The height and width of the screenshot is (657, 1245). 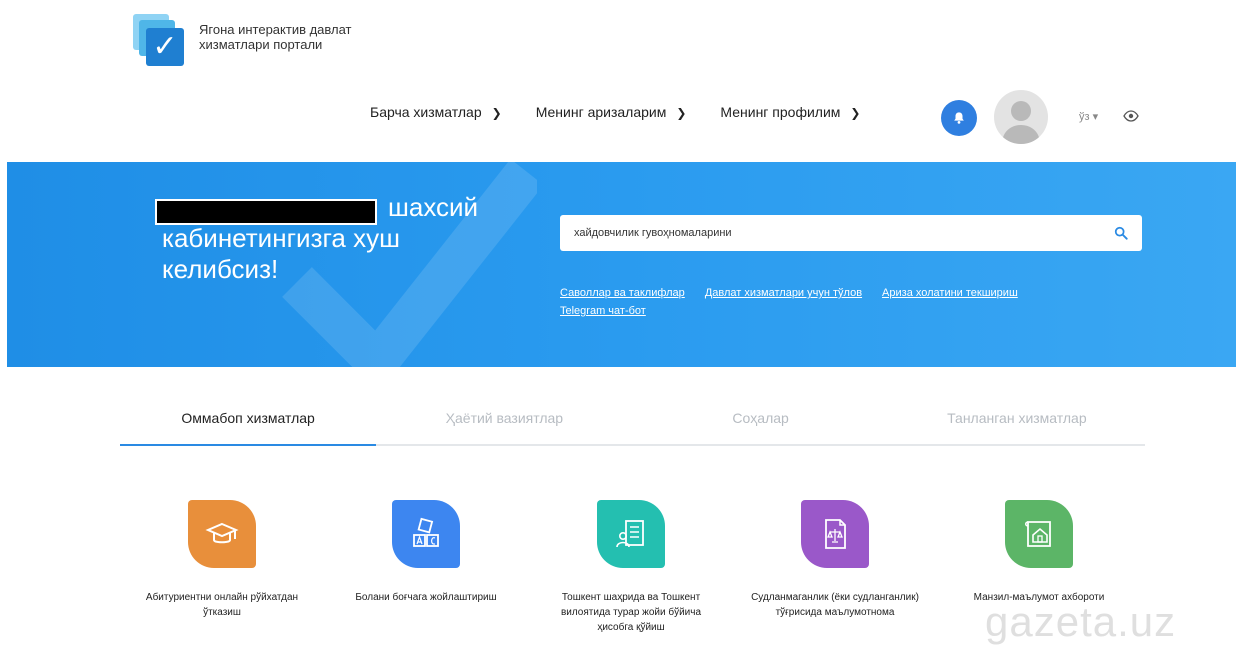 I want to click on chevron-down-icon: ▾, so click(x=1095, y=117).